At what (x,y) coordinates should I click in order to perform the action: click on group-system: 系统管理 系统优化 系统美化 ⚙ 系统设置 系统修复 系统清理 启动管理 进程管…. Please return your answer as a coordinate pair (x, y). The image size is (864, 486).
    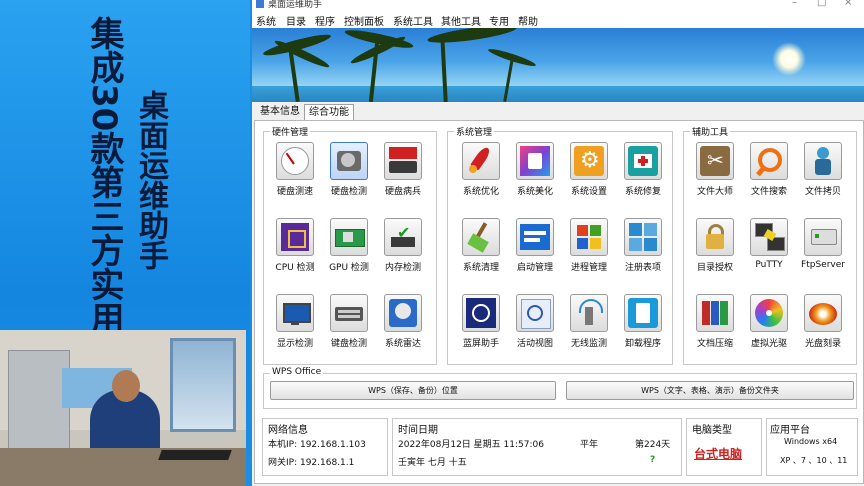
    Looking at the image, I should click on (560, 245).